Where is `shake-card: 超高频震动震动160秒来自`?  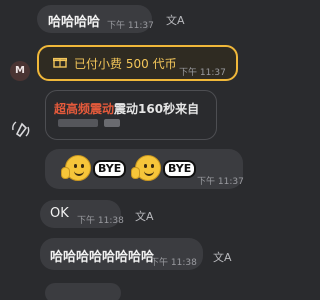 shake-card: 超高频震动震动160秒来自 is located at coordinates (131, 115).